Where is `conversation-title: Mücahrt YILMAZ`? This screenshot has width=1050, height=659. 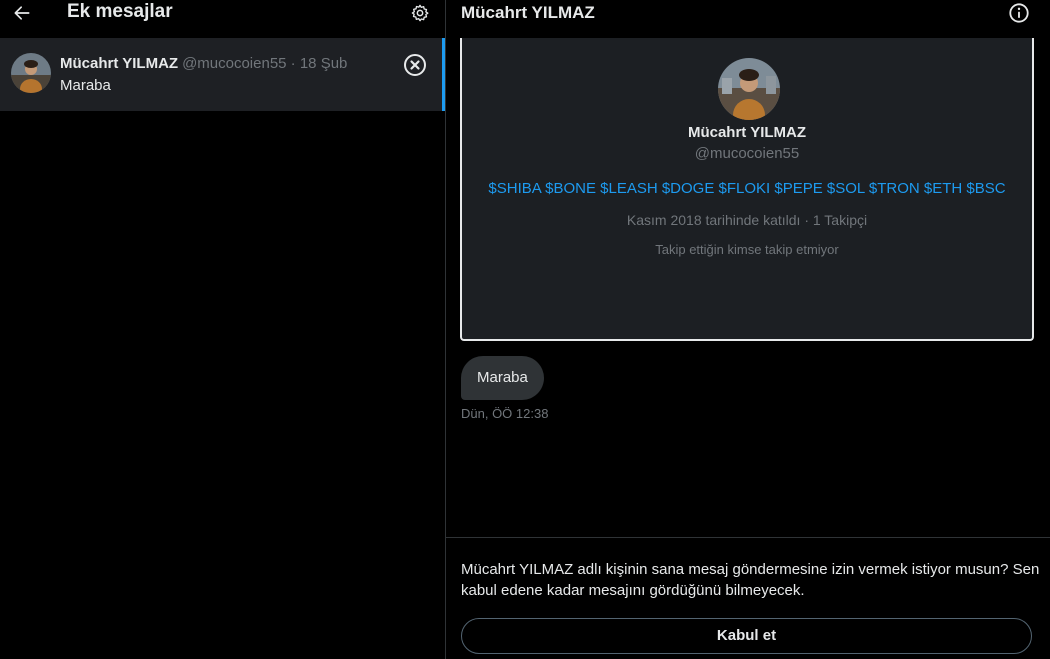 conversation-title: Mücahrt YILMAZ is located at coordinates (528, 12).